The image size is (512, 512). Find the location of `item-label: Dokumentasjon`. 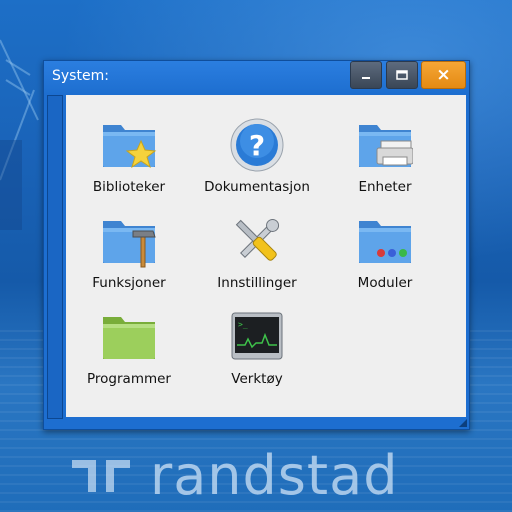

item-label: Dokumentasjon is located at coordinates (257, 187).